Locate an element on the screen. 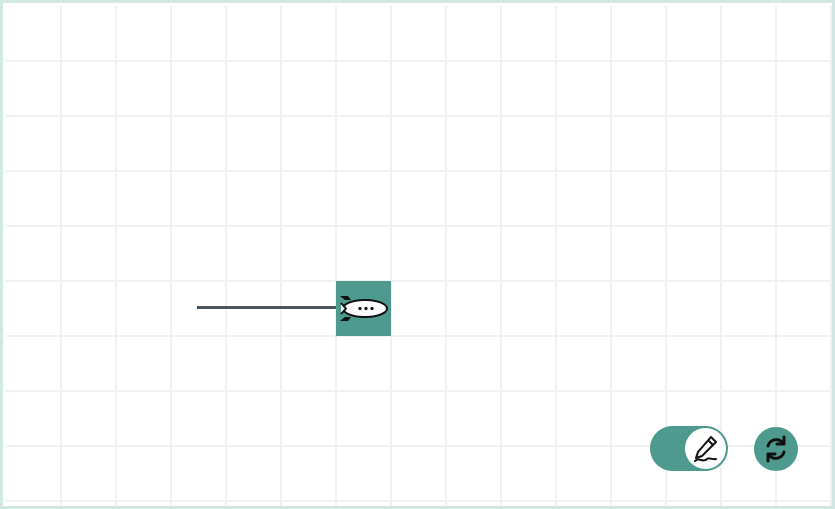 The height and width of the screenshot is (509, 835). reset-button is located at coordinates (776, 449).